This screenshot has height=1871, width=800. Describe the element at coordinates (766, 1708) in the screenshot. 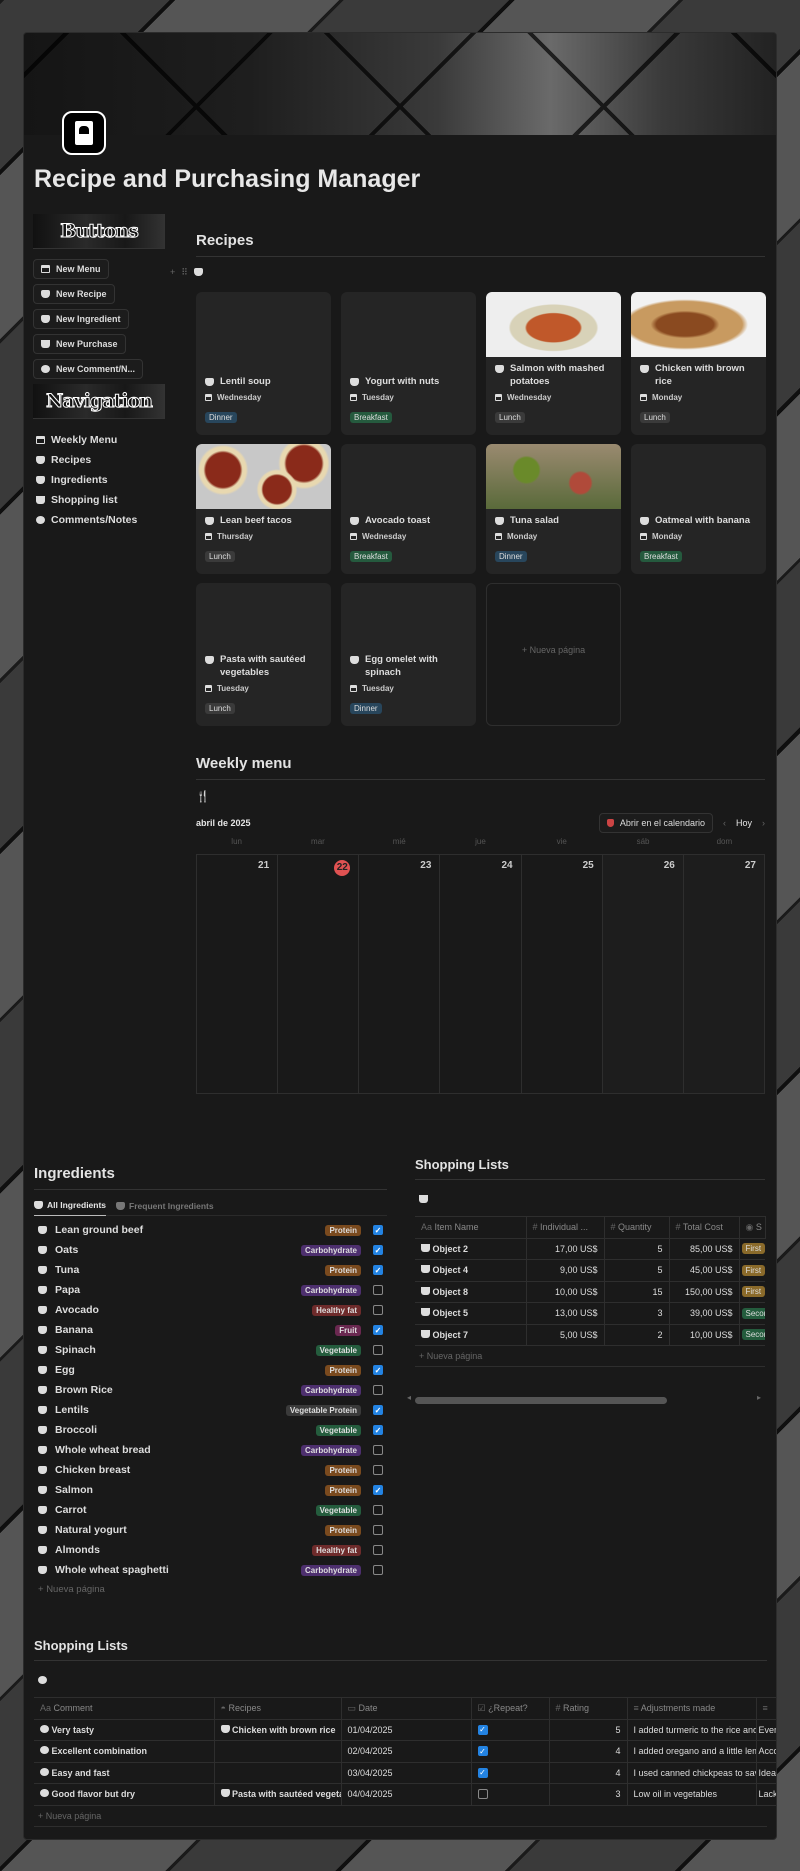

I see `column-header: ≡` at that location.